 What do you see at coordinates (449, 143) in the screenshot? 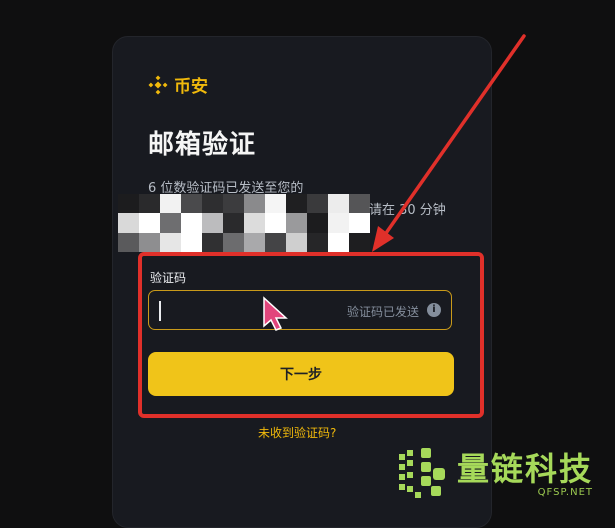
I see `annotation-arrow` at bounding box center [449, 143].